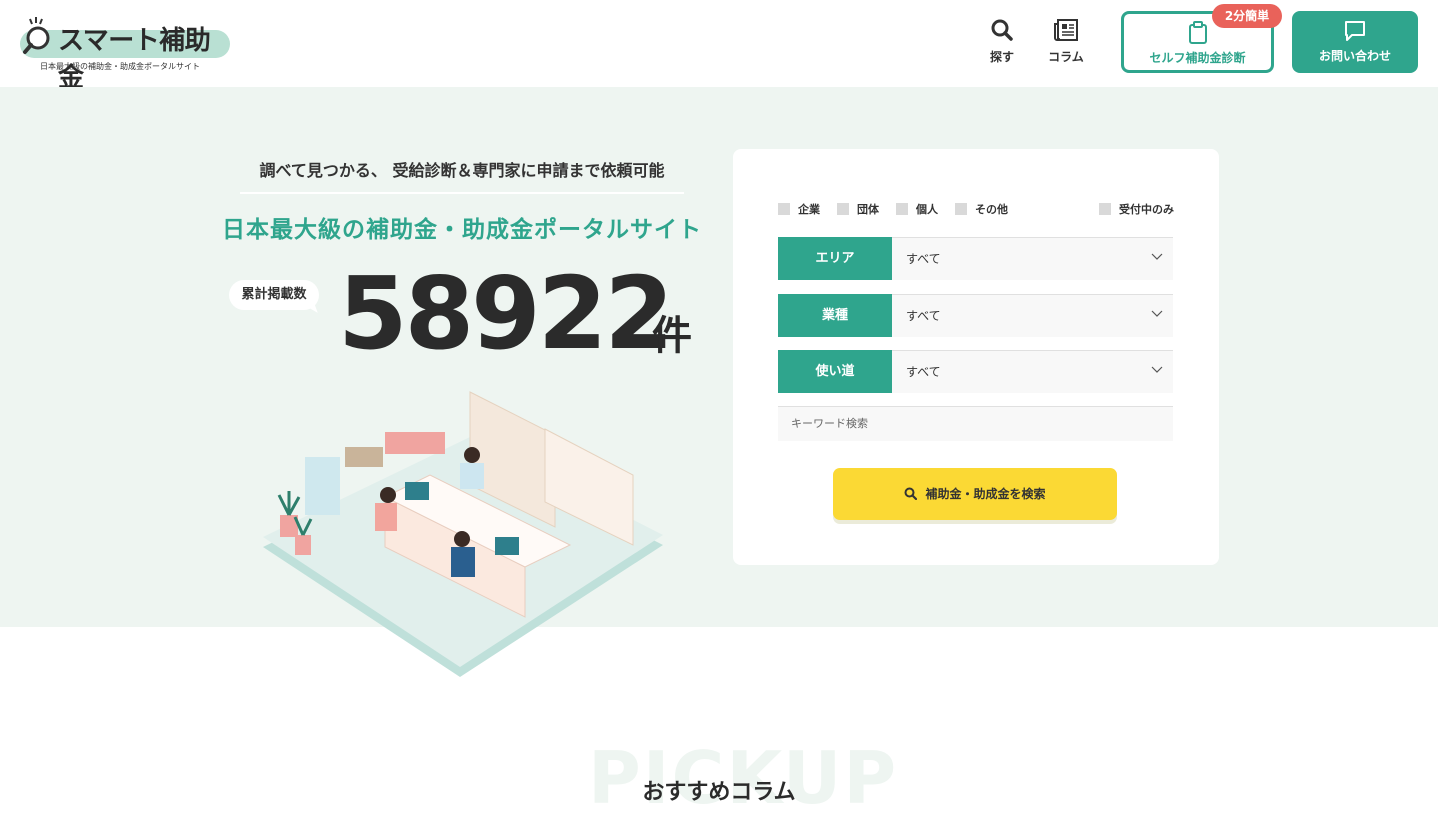 The image size is (1438, 822). What do you see at coordinates (506, 313) in the screenshot?
I see `count-value: 58922` at bounding box center [506, 313].